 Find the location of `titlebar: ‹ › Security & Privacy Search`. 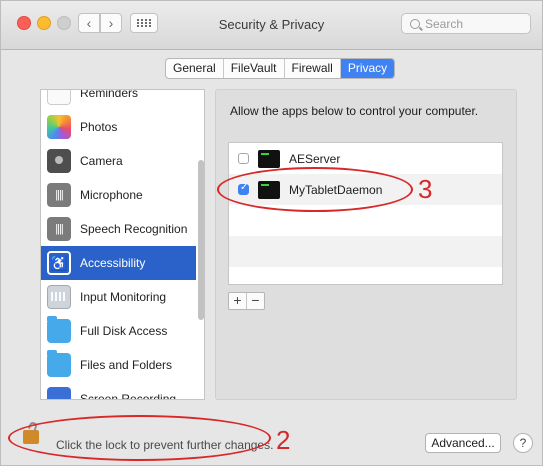

titlebar: ‹ › Security & Privacy Search is located at coordinates (271, 25).